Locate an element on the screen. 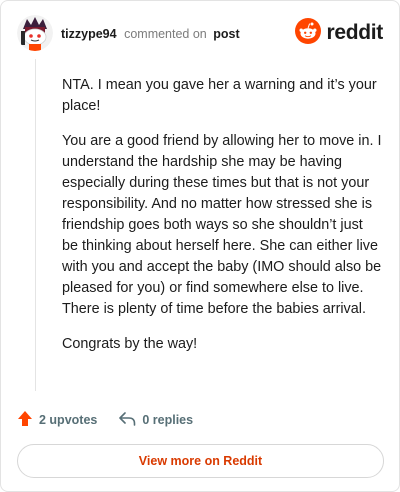  reply-button: 0 replies is located at coordinates (156, 420).